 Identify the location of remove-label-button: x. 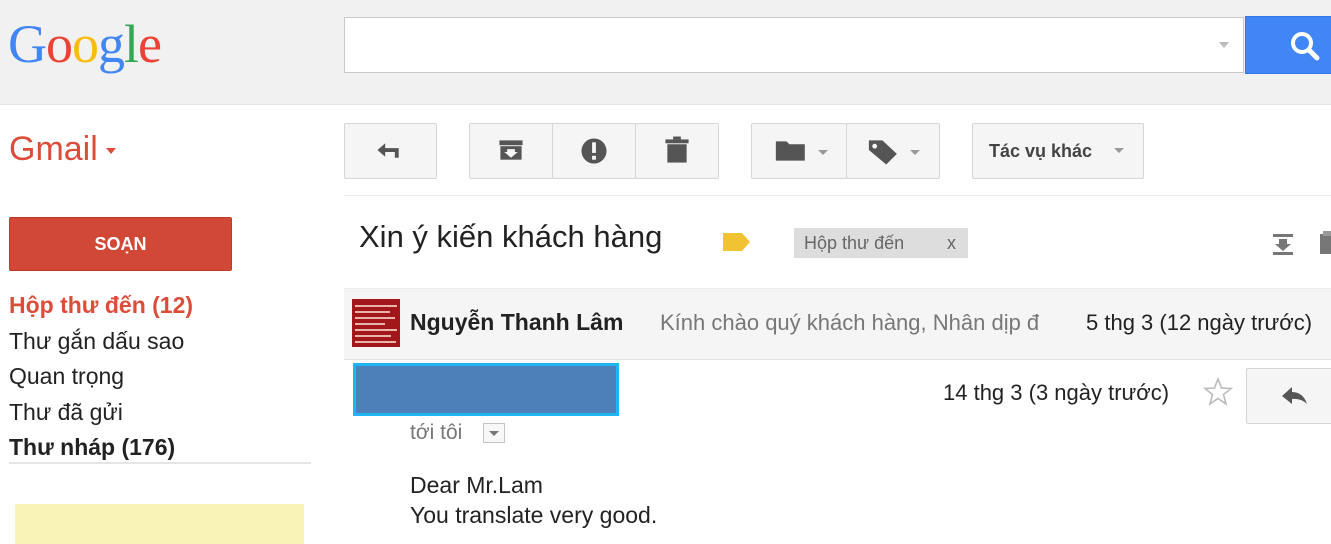
(951, 243).